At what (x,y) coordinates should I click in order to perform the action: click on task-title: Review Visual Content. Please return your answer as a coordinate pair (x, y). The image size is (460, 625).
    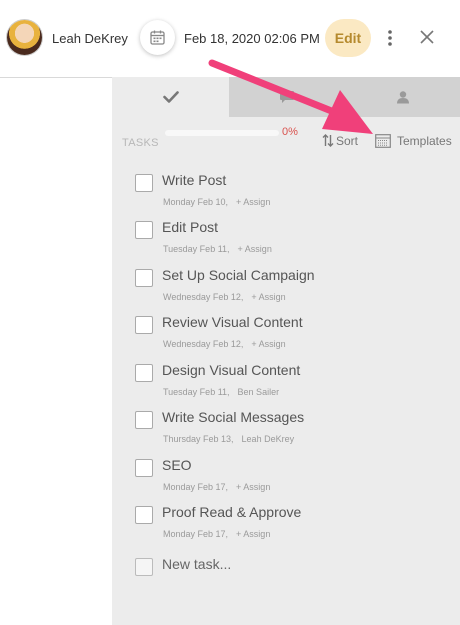
    Looking at the image, I should click on (232, 322).